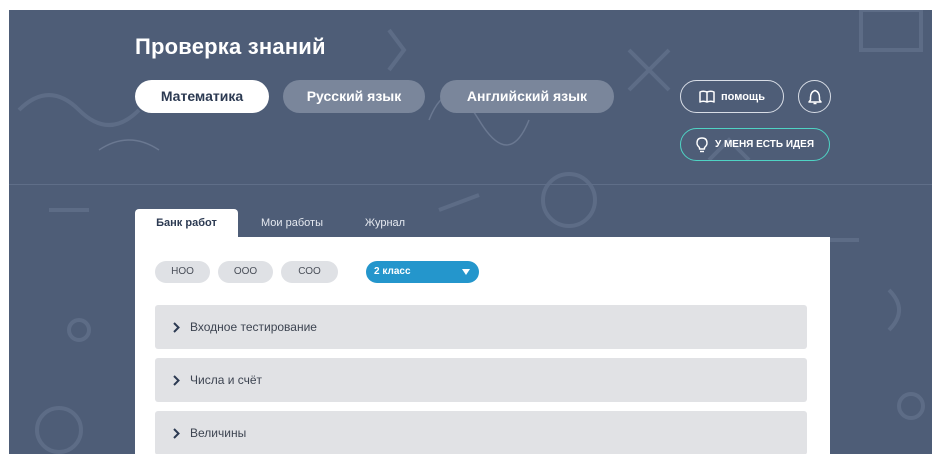 The width and height of the screenshot is (932, 454). I want to click on notifications-button, so click(814, 96).